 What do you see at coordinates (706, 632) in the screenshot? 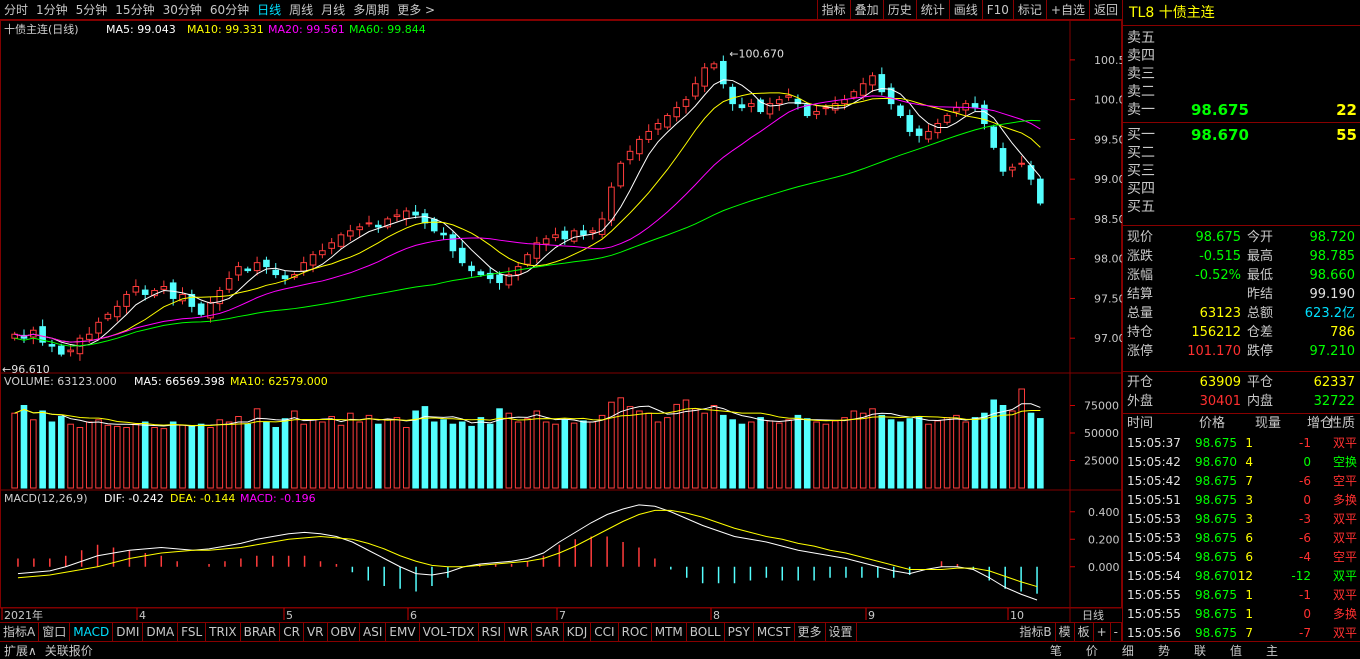
I see `indicator-tab: BOLL` at bounding box center [706, 632].